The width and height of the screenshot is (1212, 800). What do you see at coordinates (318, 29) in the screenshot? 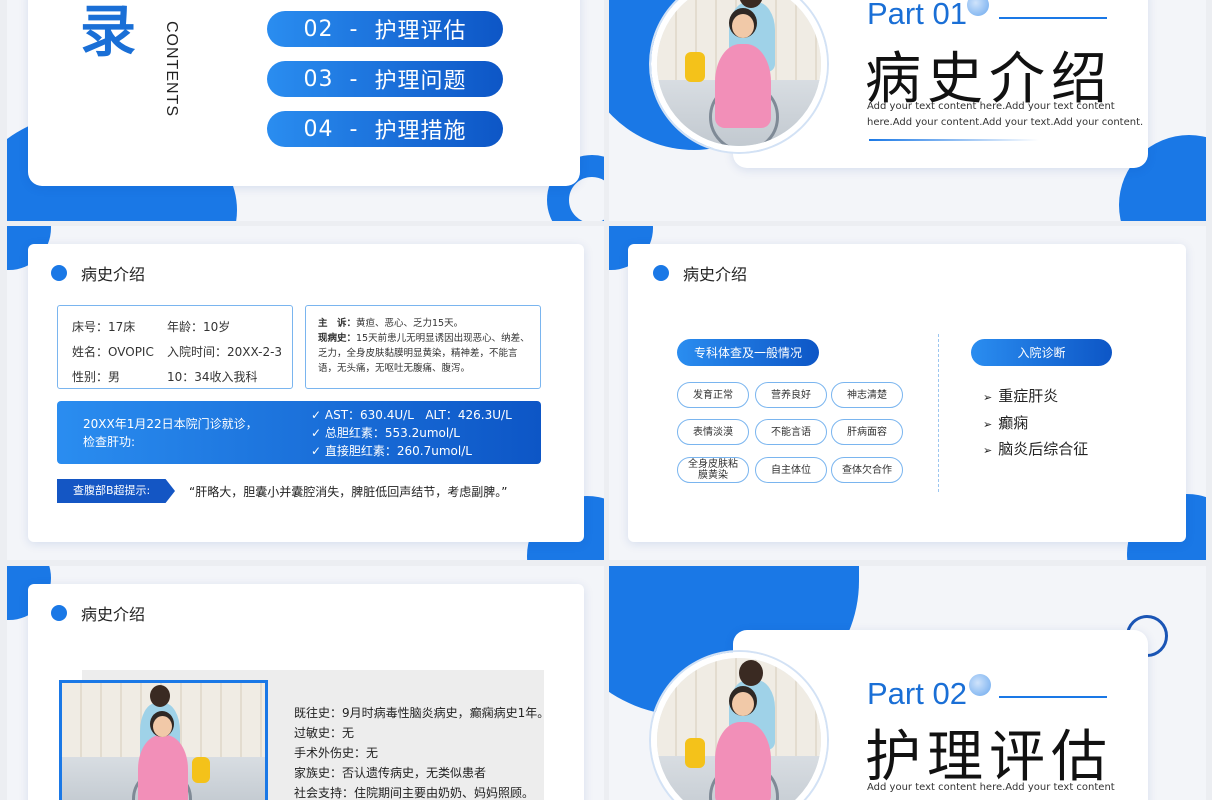
I see `item-number: 02` at bounding box center [318, 29].